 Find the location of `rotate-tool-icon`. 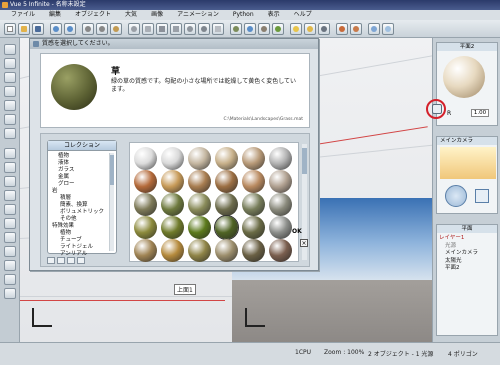

rotate-tool-icon is located at coordinates (10, 77).